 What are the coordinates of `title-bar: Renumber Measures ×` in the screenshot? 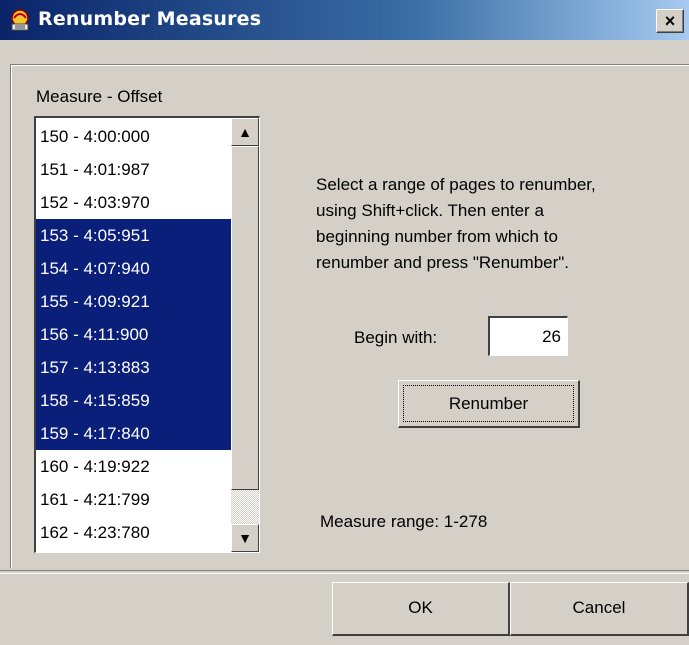 It's located at (344, 20).